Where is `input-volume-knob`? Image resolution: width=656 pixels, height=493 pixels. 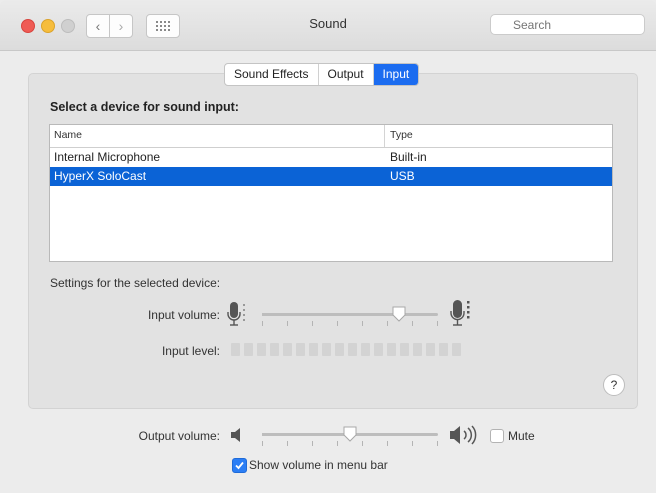
input-volume-knob is located at coordinates (399, 314).